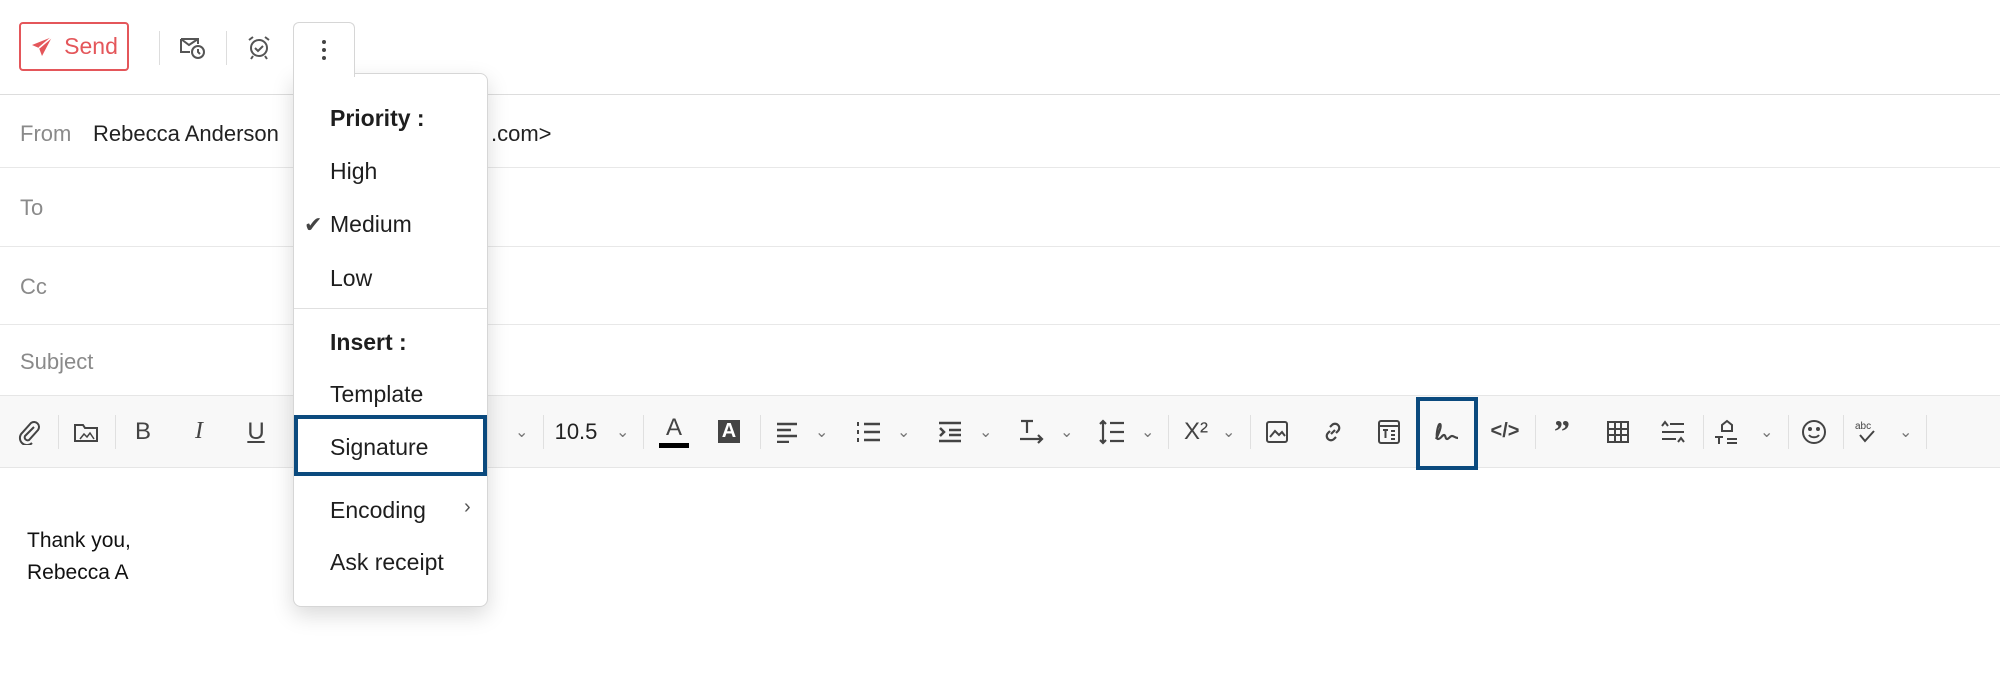  I want to click on text-color-icon: A, so click(673, 427).